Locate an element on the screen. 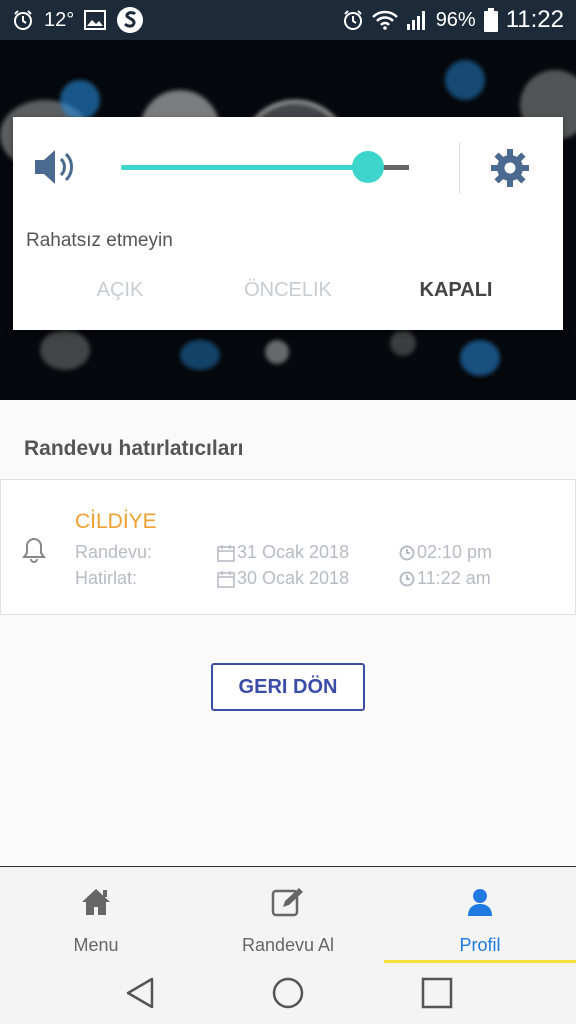 The width and height of the screenshot is (576, 1024). dnd-option-priority: ÖNCELIK is located at coordinates (288, 290).